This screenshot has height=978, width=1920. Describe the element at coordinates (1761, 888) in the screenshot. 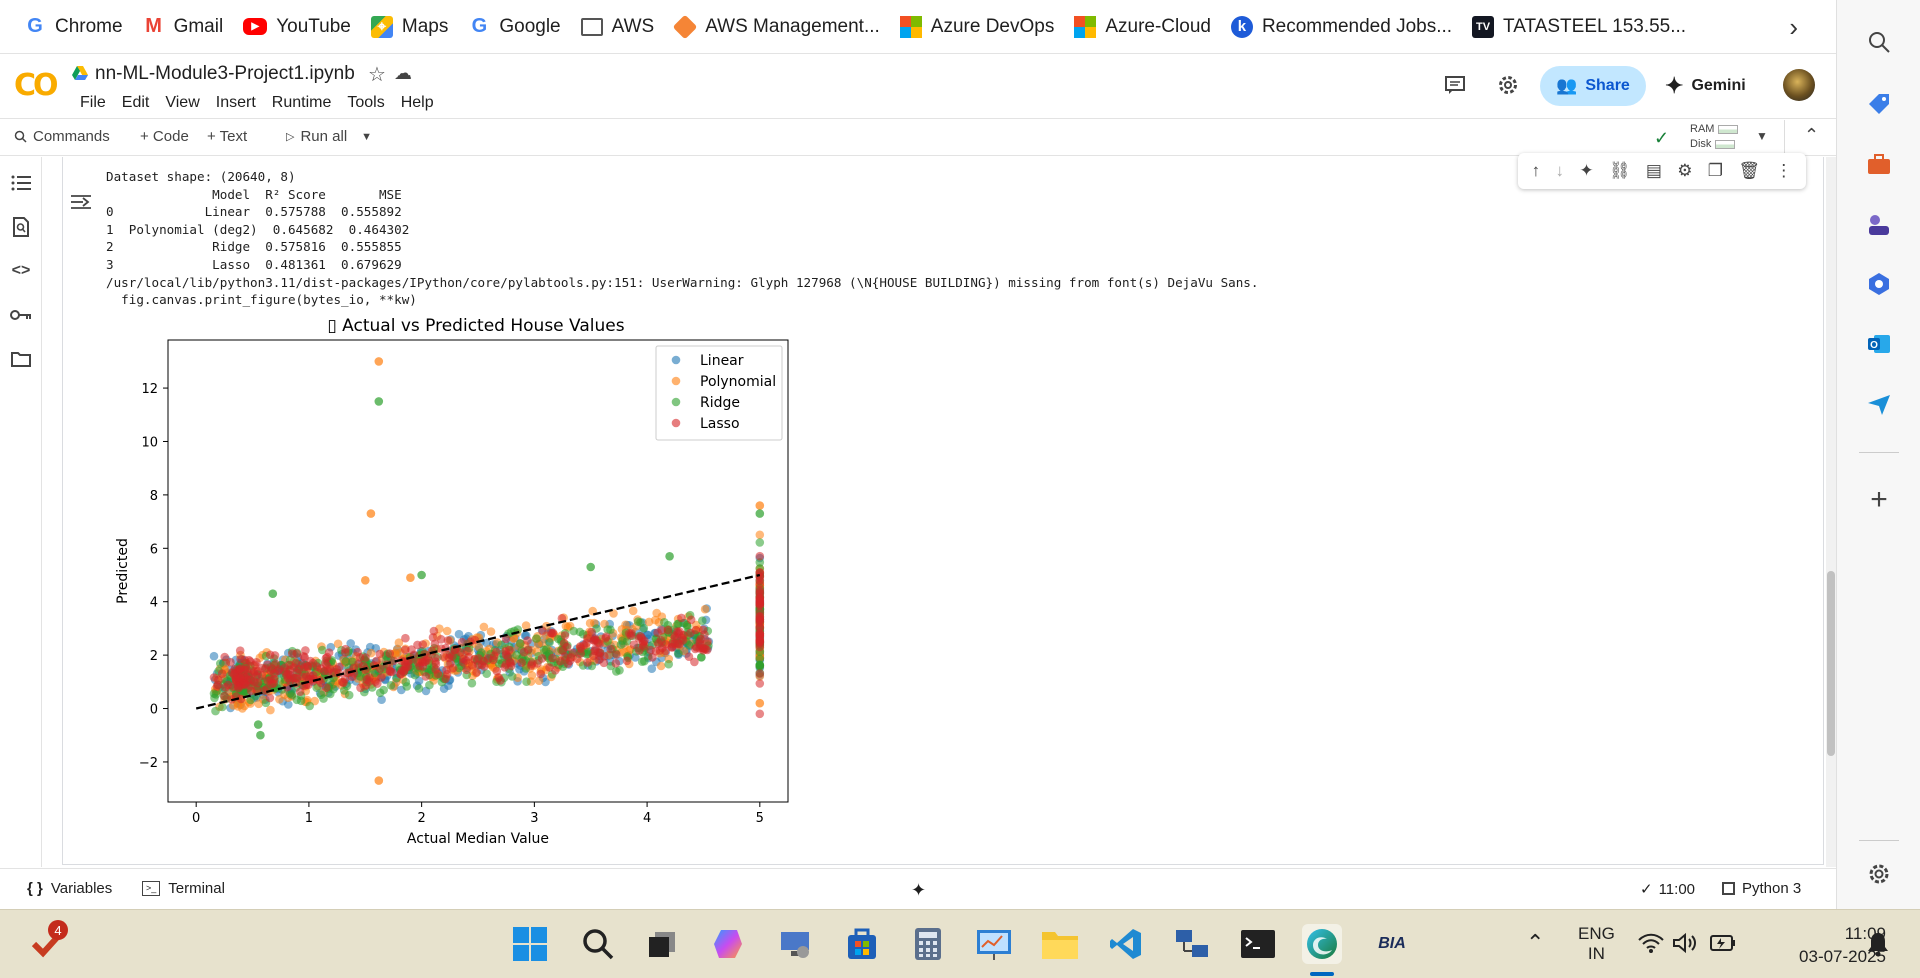

I see `kernel-status: Python 3` at that location.